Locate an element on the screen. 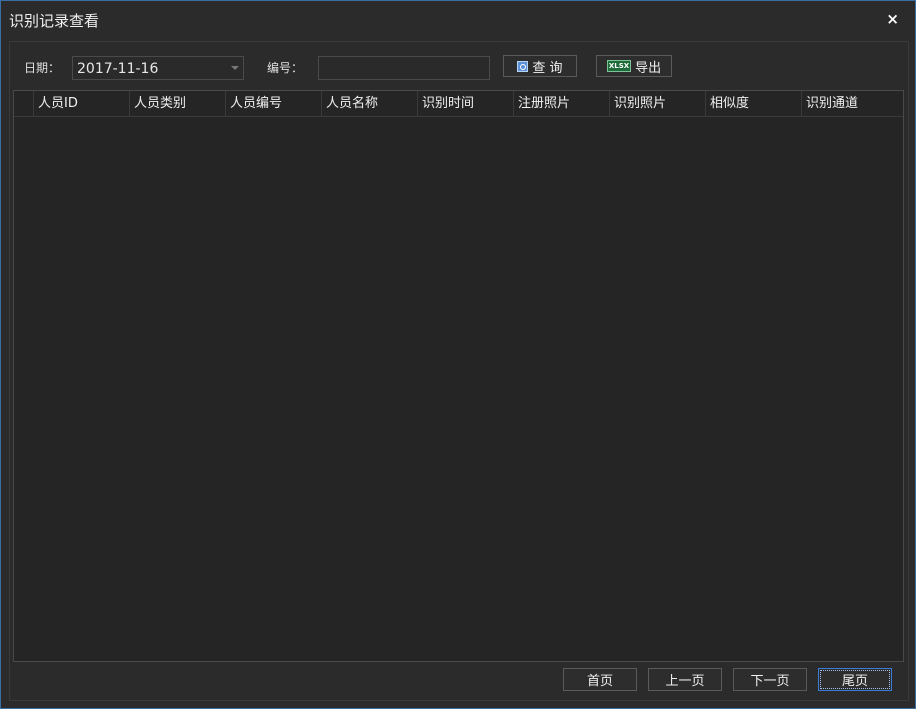  date-picker: 2017-11-16 is located at coordinates (158, 68).